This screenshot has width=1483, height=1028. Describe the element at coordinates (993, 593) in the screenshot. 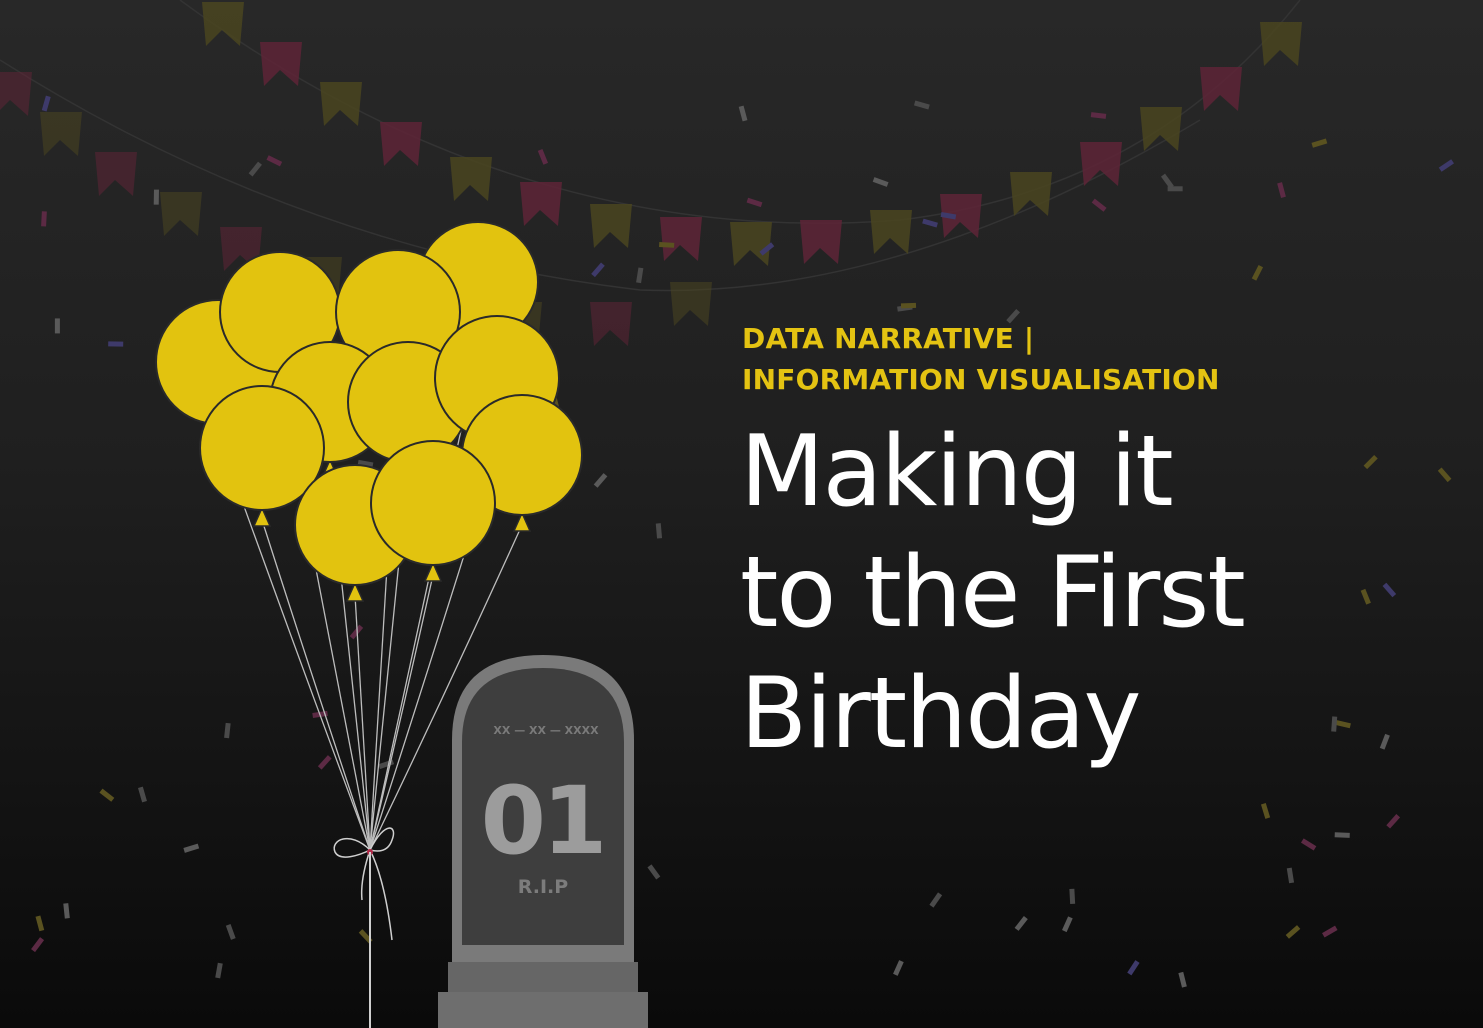

I see `title-line-2: to the First` at that location.